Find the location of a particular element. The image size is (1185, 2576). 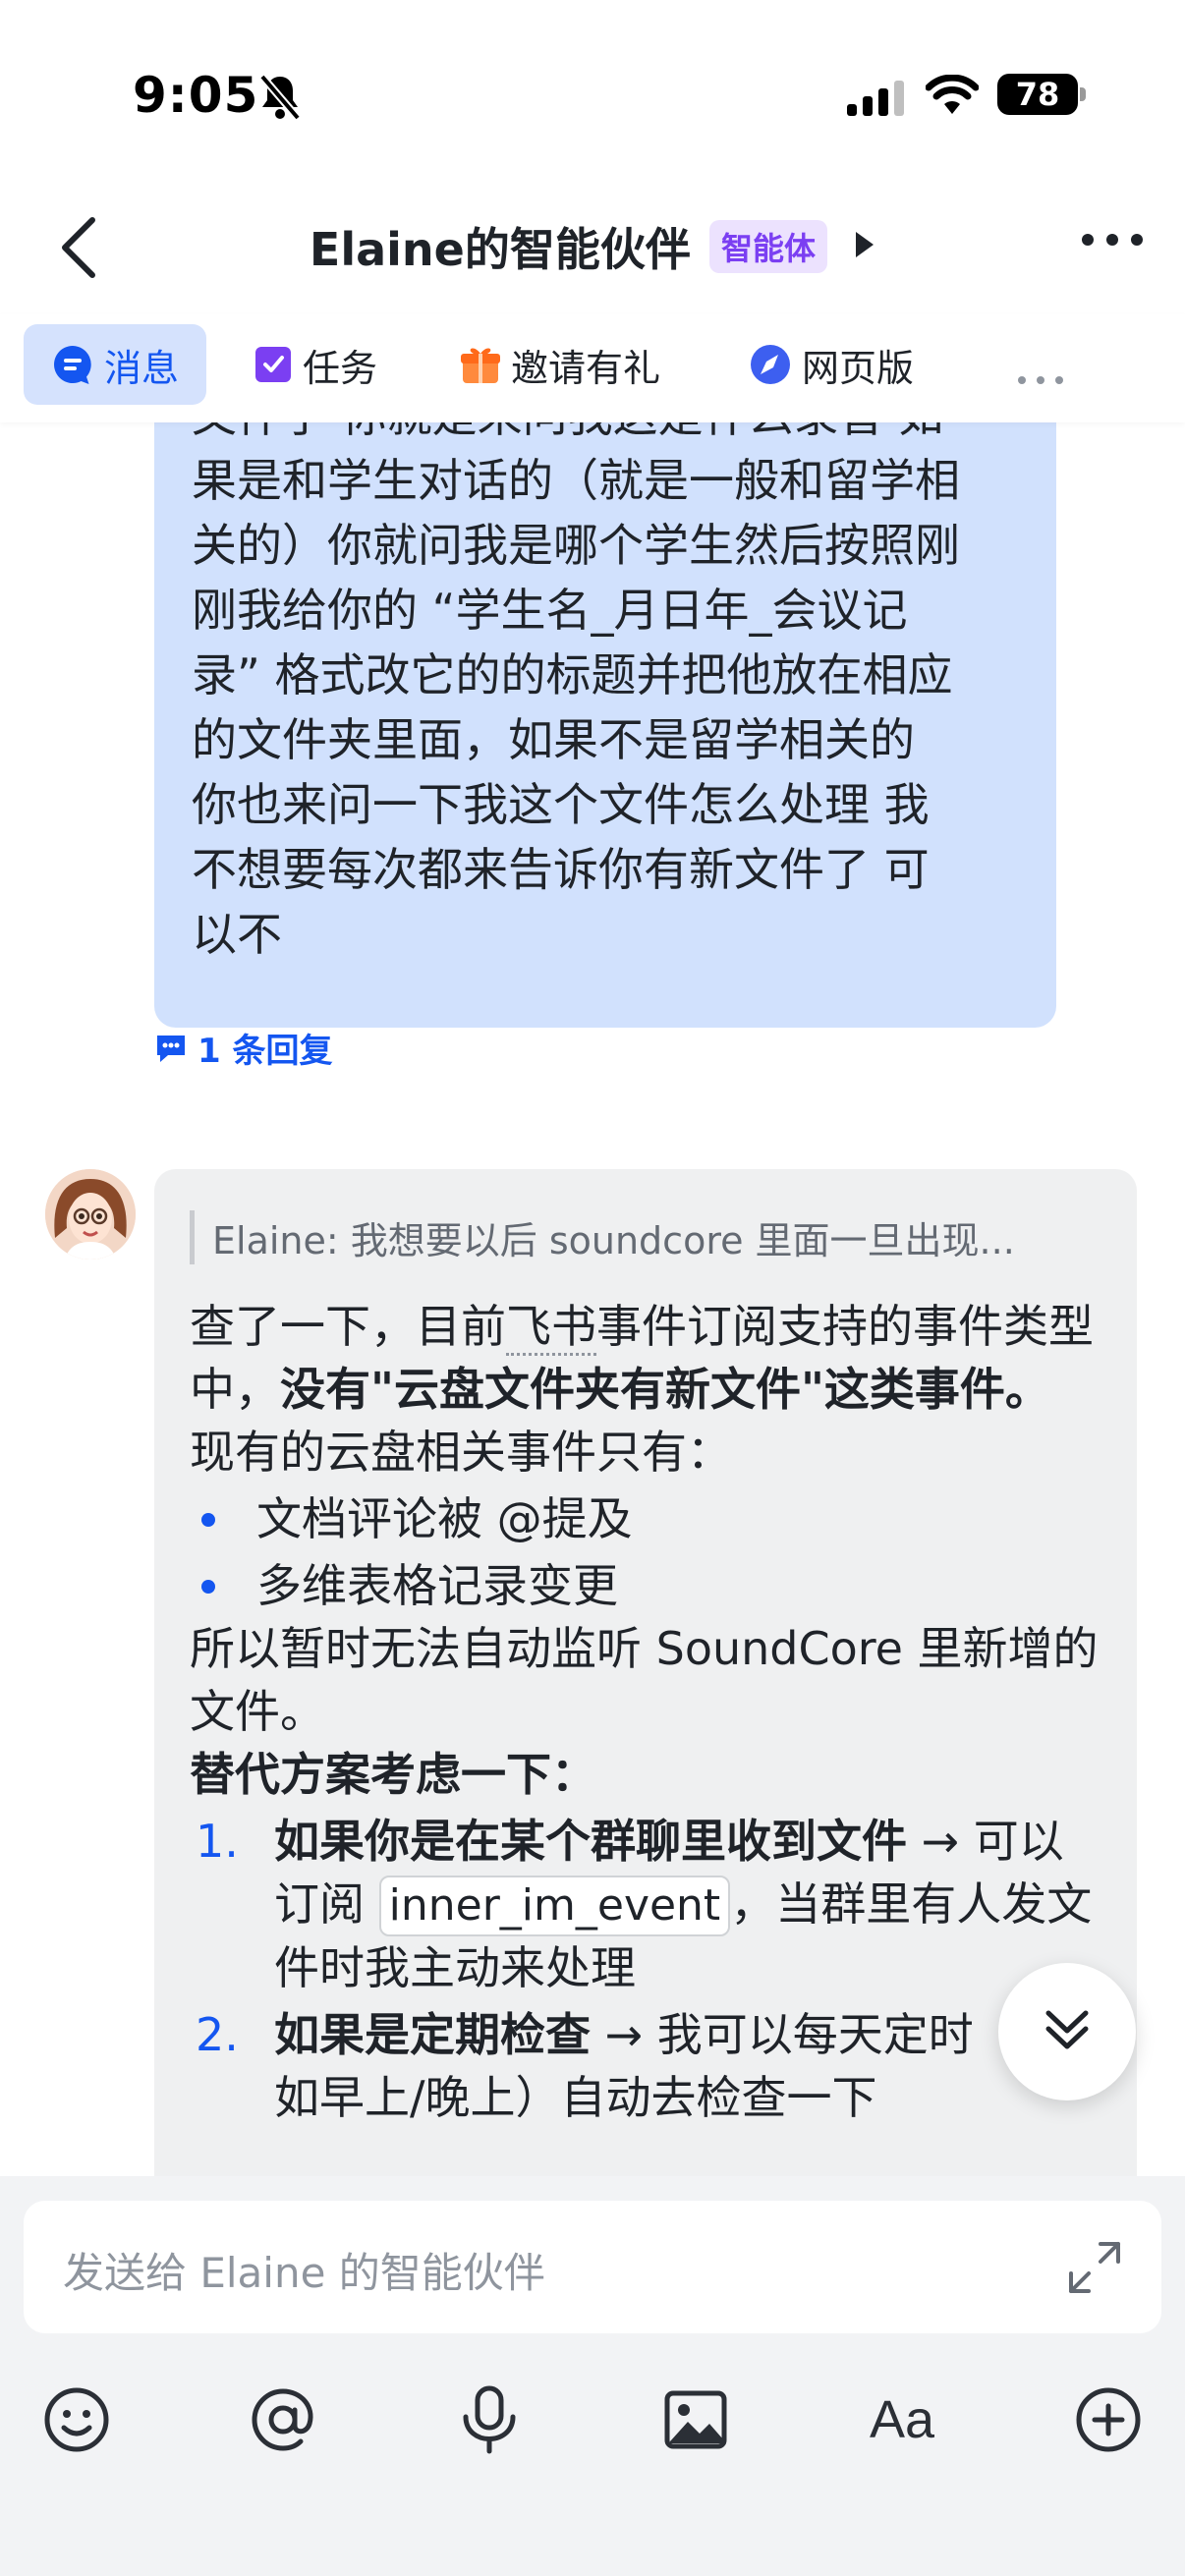

font-format-icon: Aa is located at coordinates (902, 2419).